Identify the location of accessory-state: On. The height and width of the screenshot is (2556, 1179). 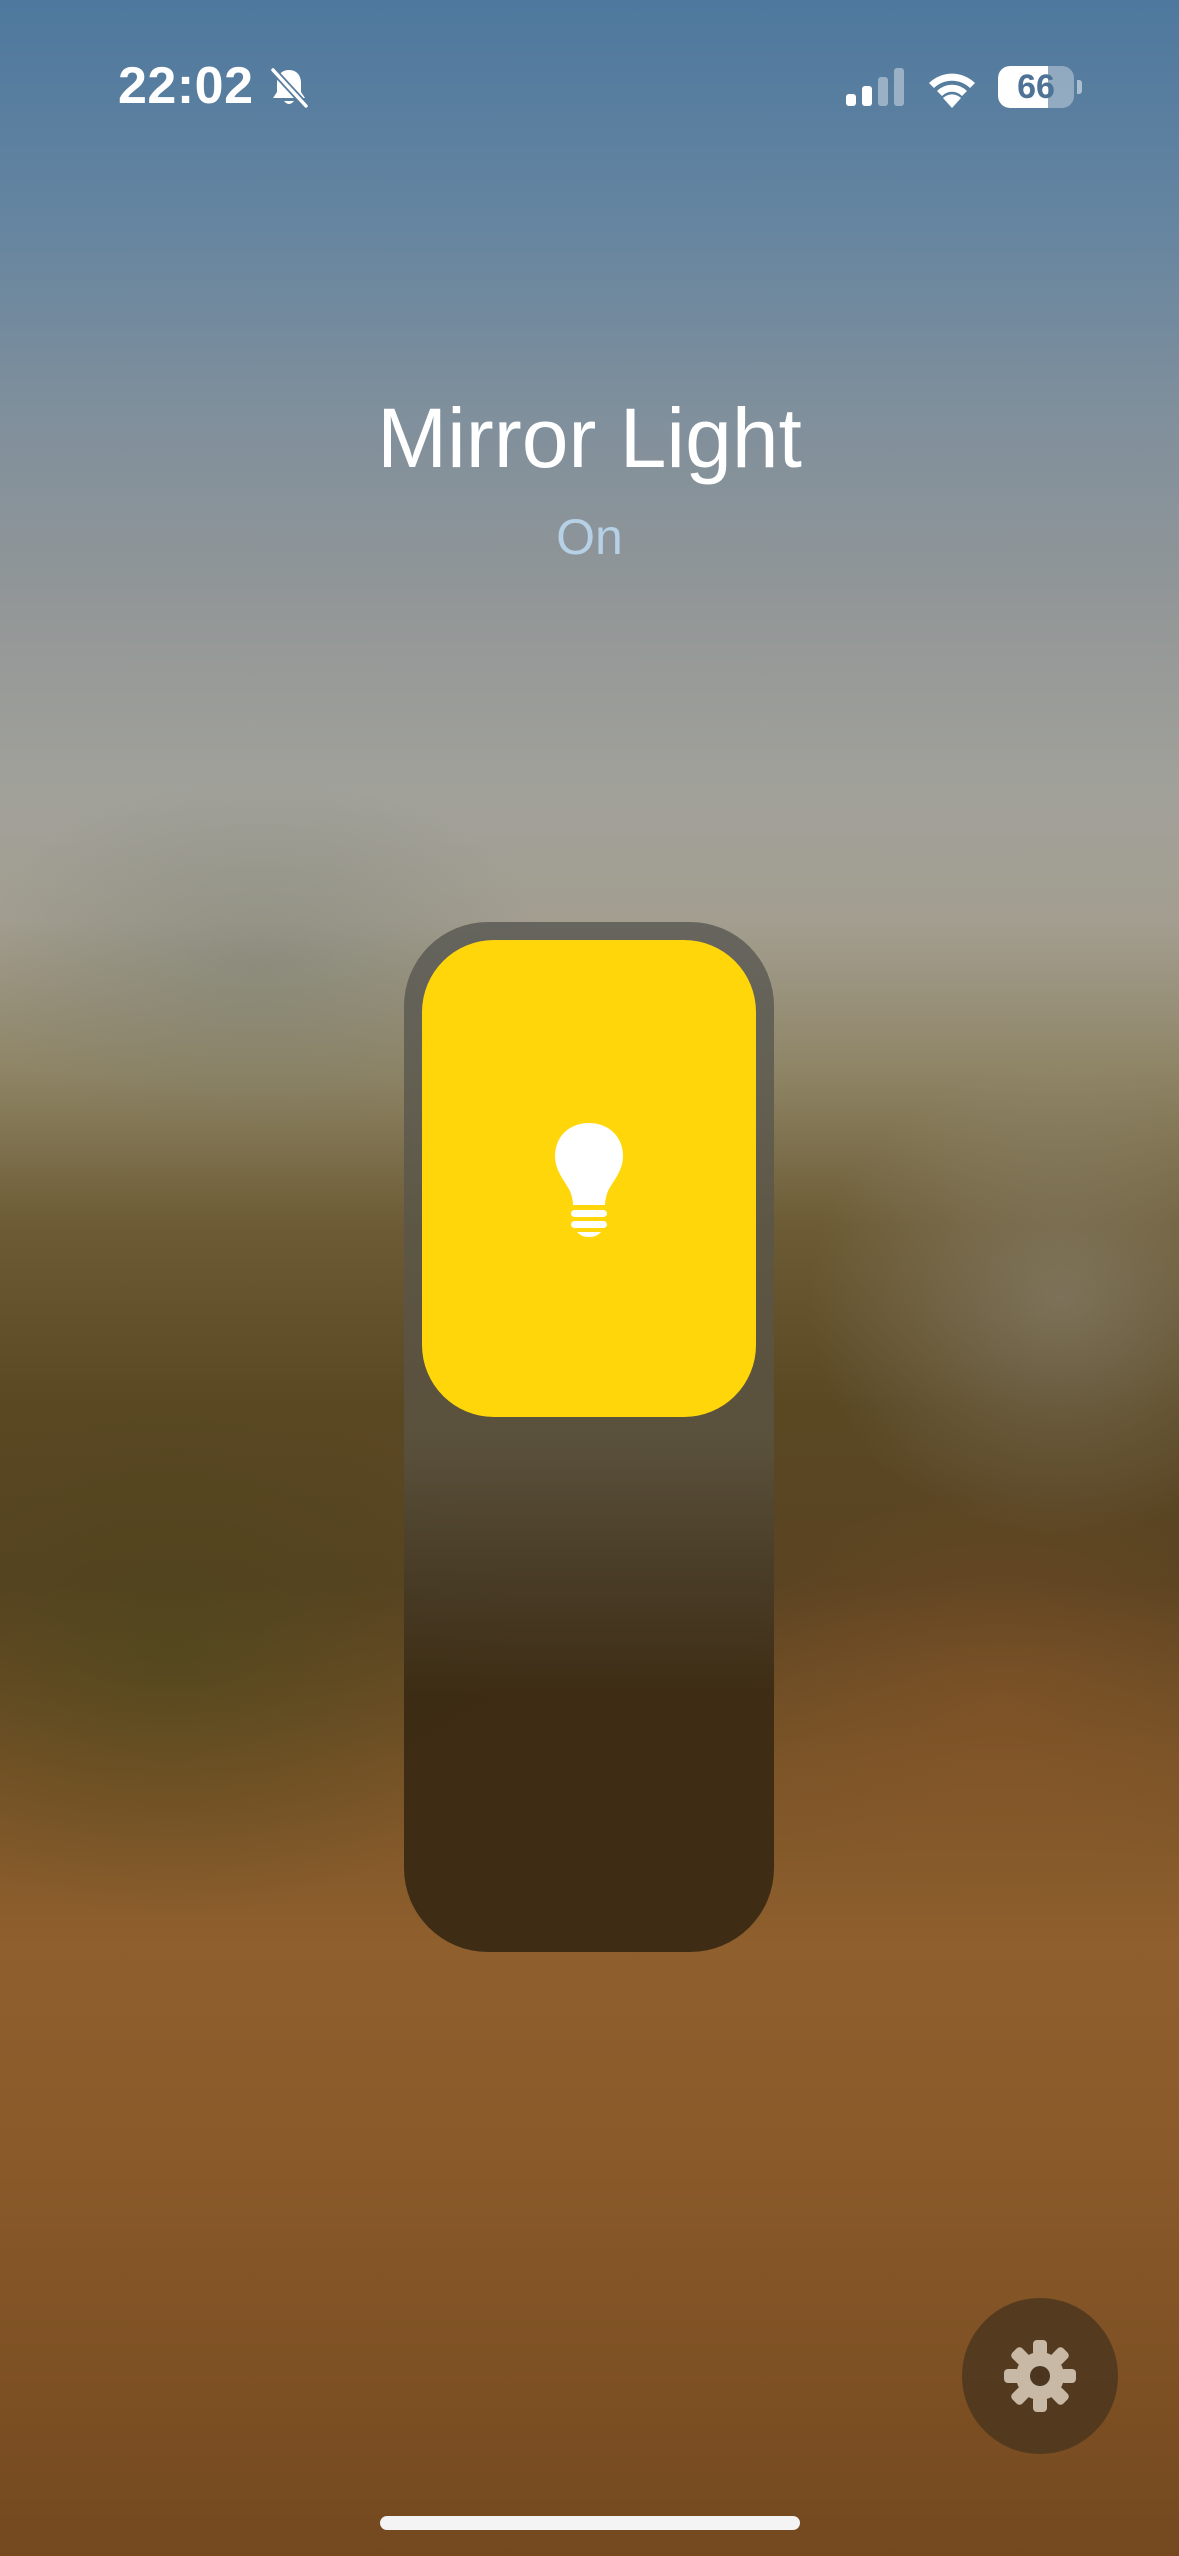
(589, 537).